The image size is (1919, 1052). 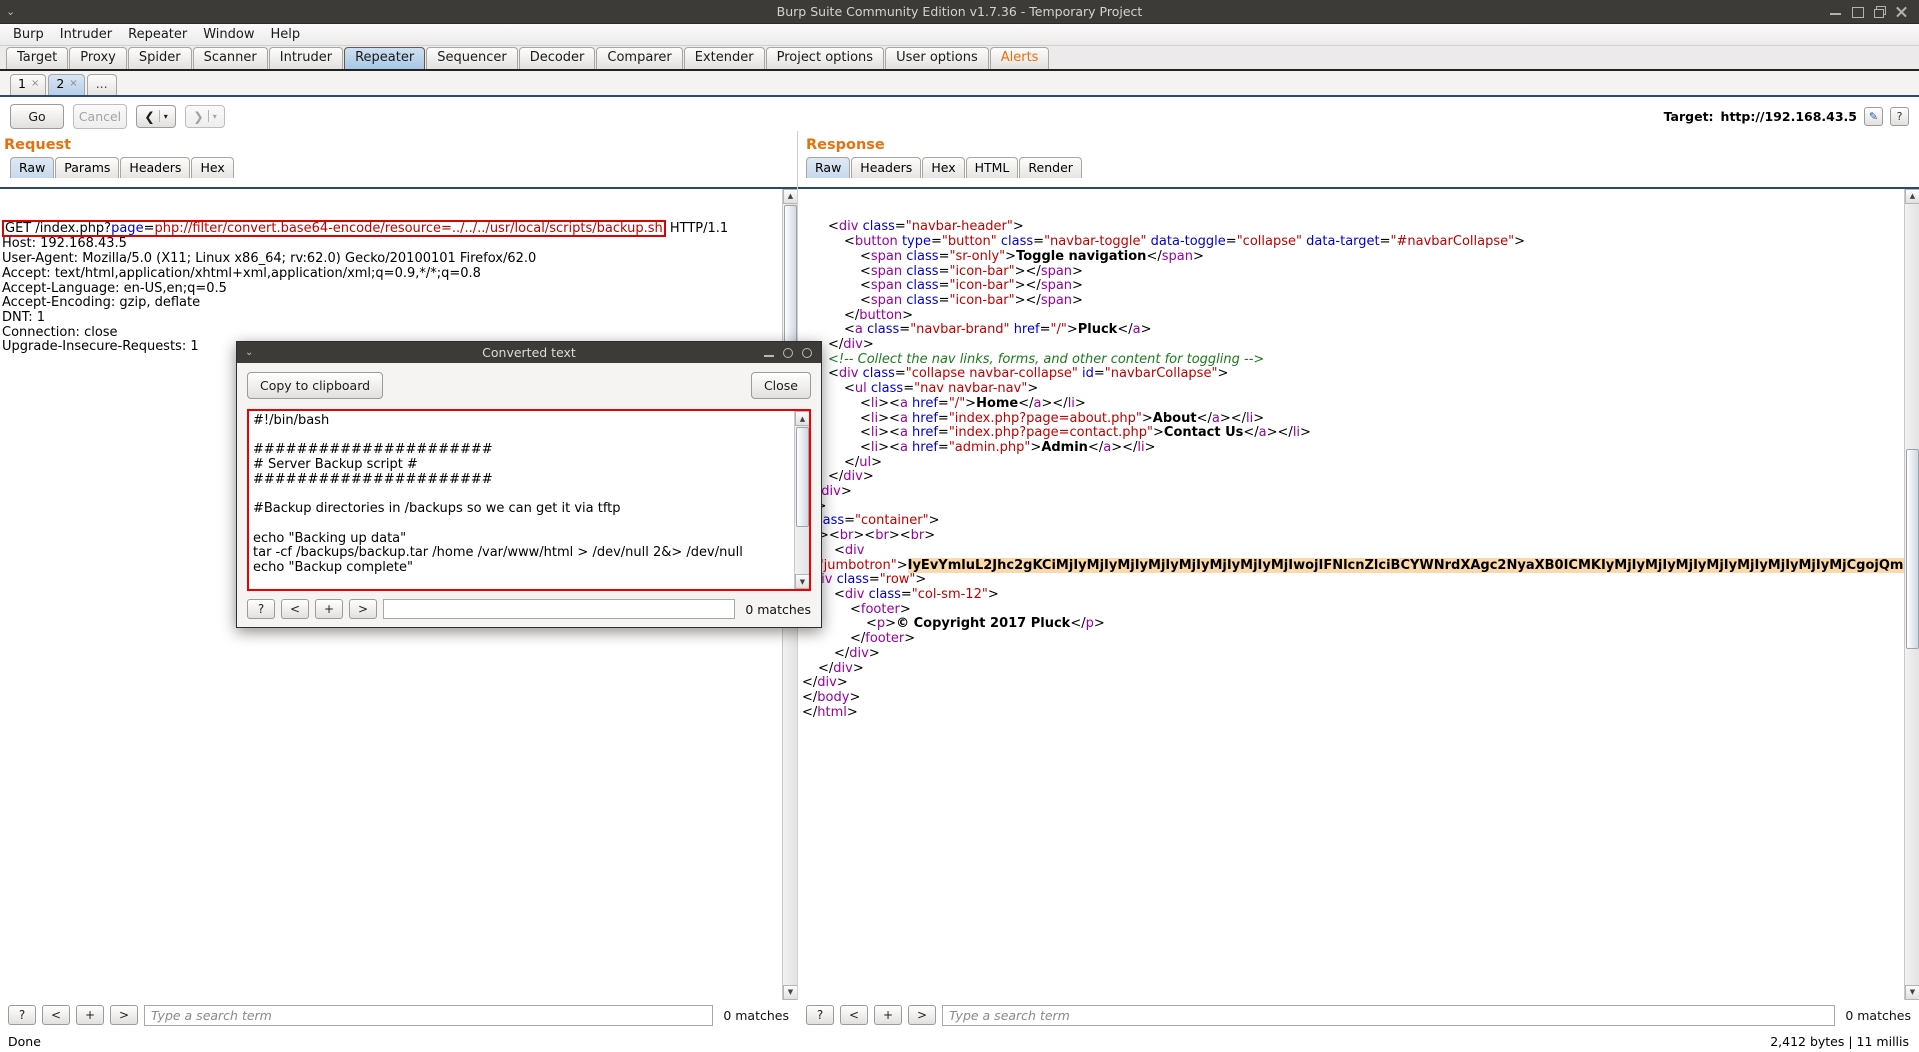 What do you see at coordinates (60, 83) in the screenshot?
I see `repeater-tab-2-label: 2` at bounding box center [60, 83].